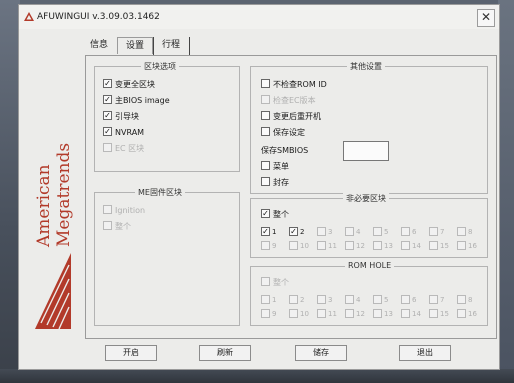 The height and width of the screenshot is (383, 514). Describe the element at coordinates (321, 353) in the screenshot. I see `save-button: 储存` at that location.